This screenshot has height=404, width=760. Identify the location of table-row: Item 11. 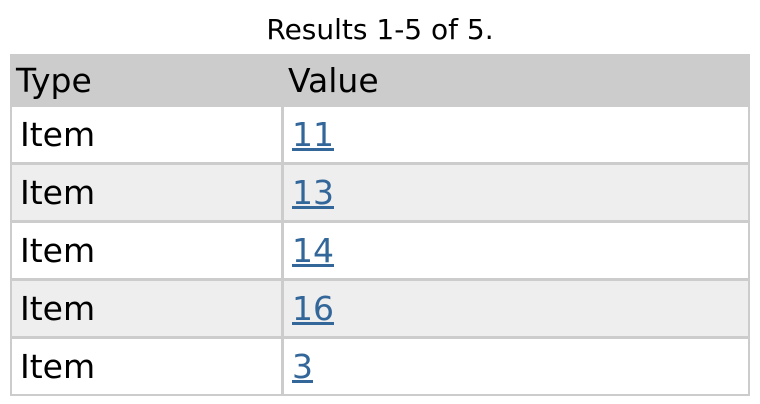
(380, 133).